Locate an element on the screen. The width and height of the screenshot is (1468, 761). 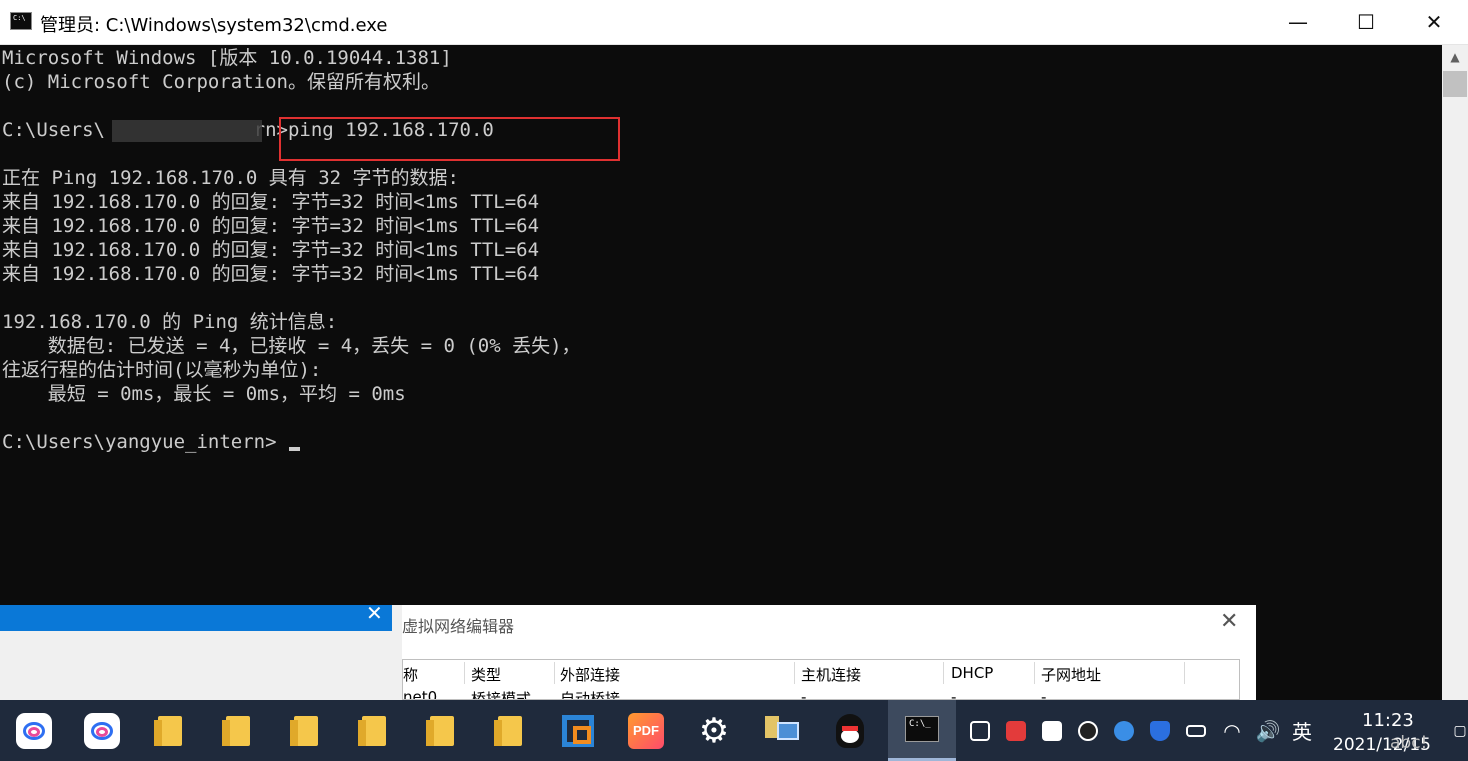
tray-security is located at coordinates (1160, 730).